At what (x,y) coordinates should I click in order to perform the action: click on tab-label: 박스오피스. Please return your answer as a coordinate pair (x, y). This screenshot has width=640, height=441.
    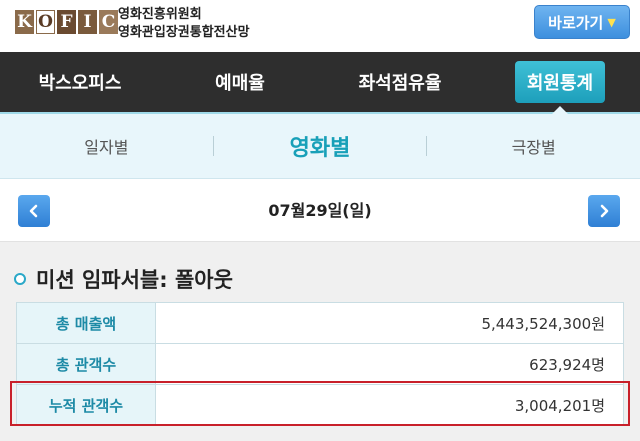
    Looking at the image, I should click on (80, 83).